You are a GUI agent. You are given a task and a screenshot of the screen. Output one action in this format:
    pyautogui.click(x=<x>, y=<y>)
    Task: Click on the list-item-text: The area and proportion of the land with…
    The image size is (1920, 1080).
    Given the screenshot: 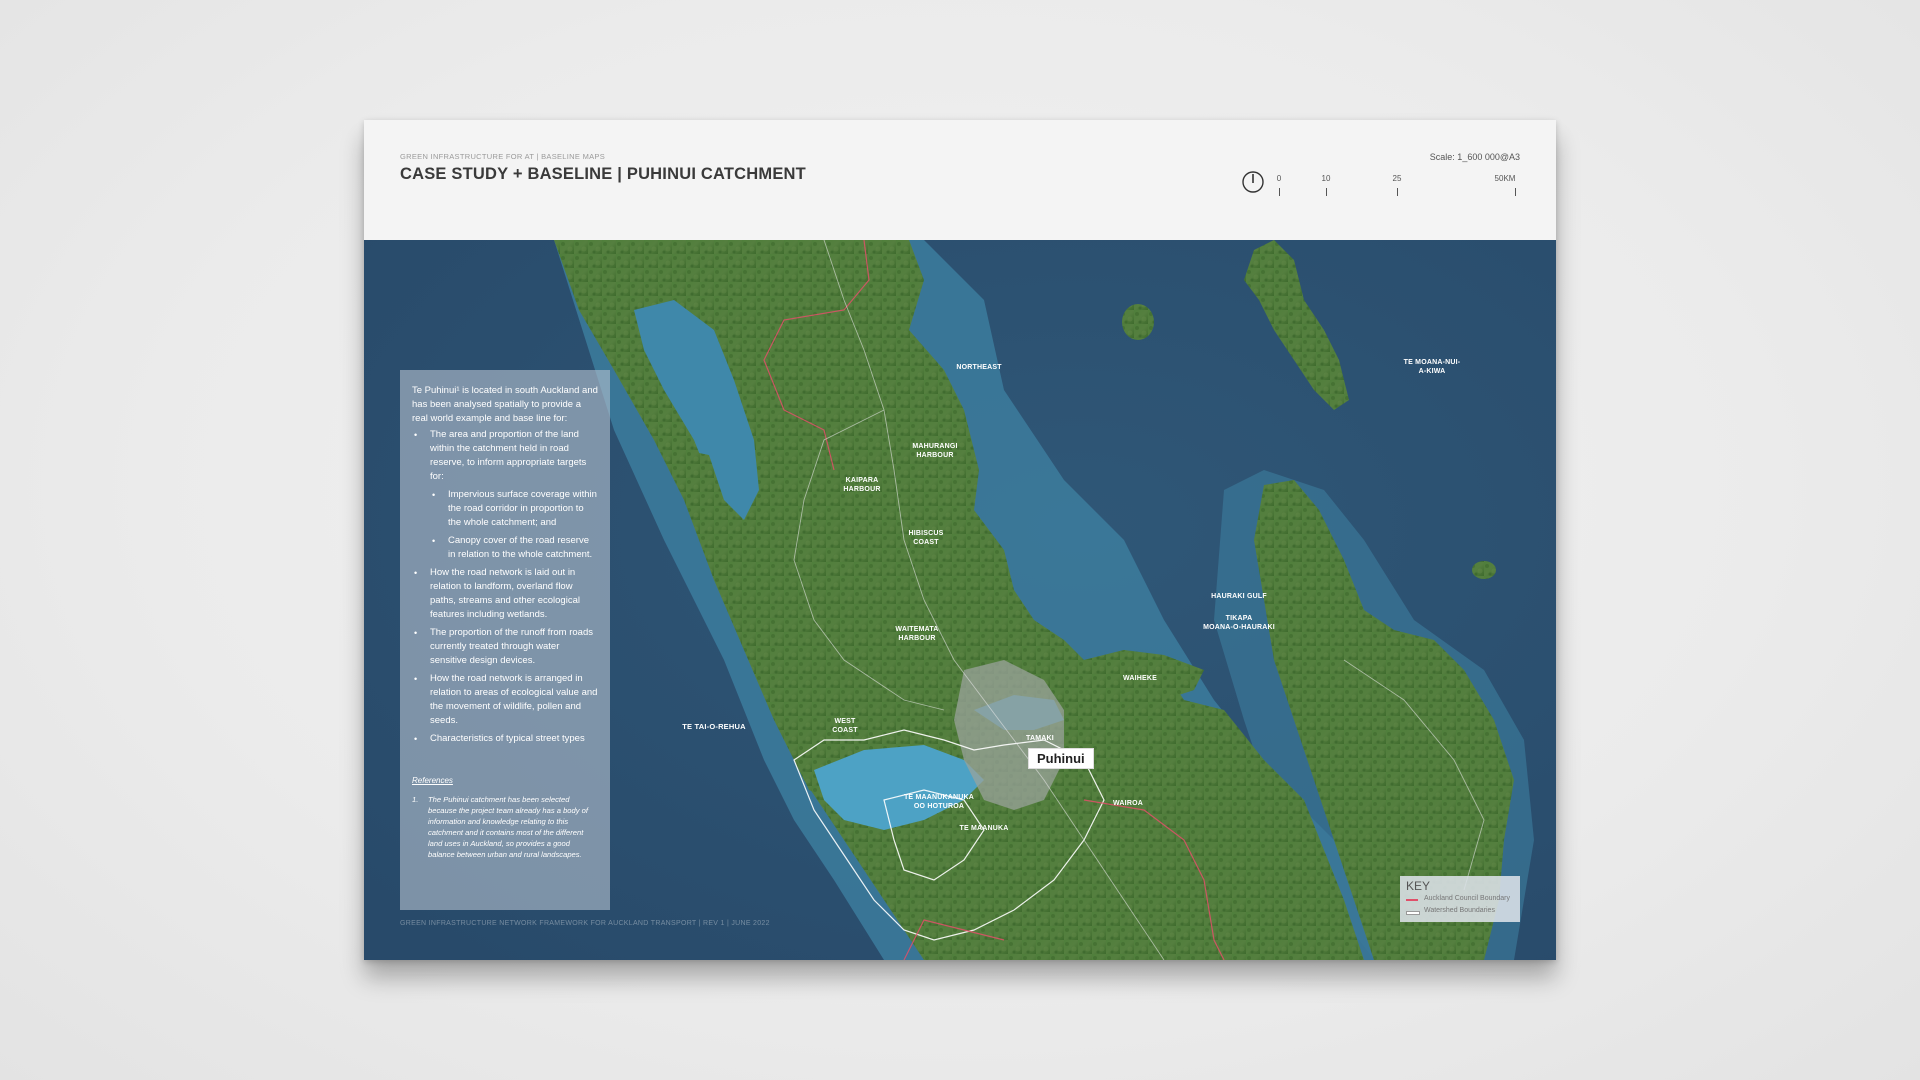 What is the action you would take?
    pyautogui.click(x=508, y=455)
    